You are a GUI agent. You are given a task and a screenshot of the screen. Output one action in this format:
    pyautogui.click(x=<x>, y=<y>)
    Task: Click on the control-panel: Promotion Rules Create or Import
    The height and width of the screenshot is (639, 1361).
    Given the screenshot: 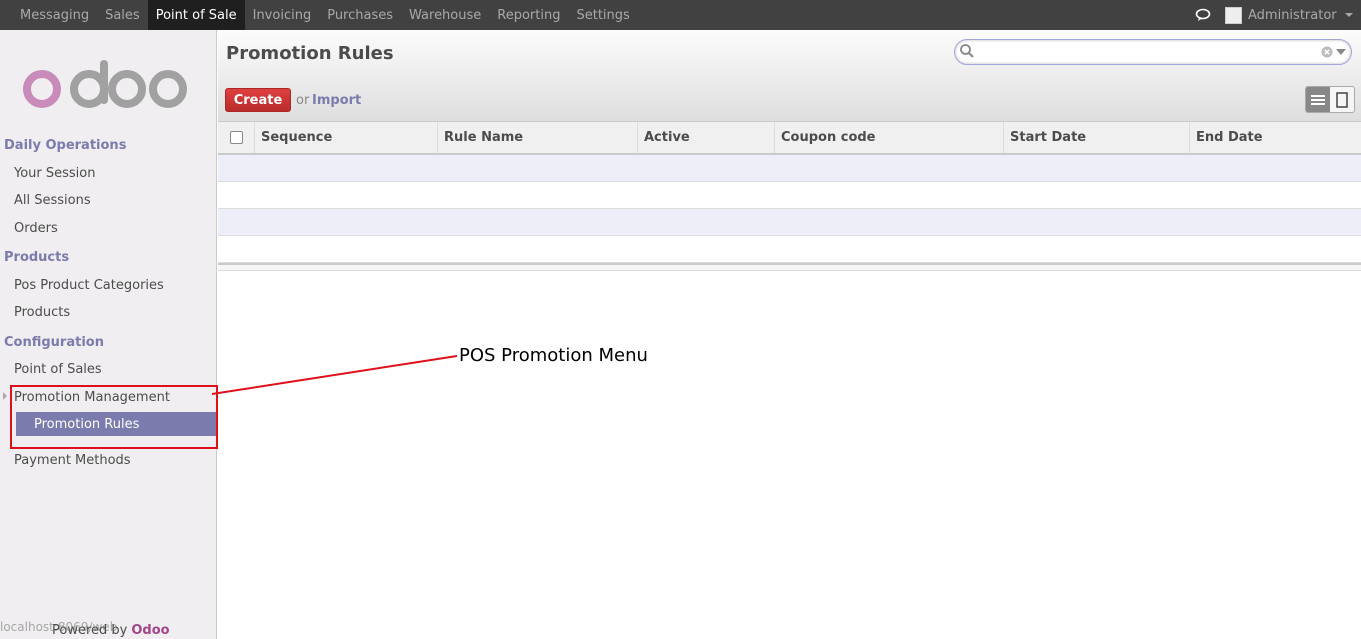 What is the action you would take?
    pyautogui.click(x=789, y=76)
    